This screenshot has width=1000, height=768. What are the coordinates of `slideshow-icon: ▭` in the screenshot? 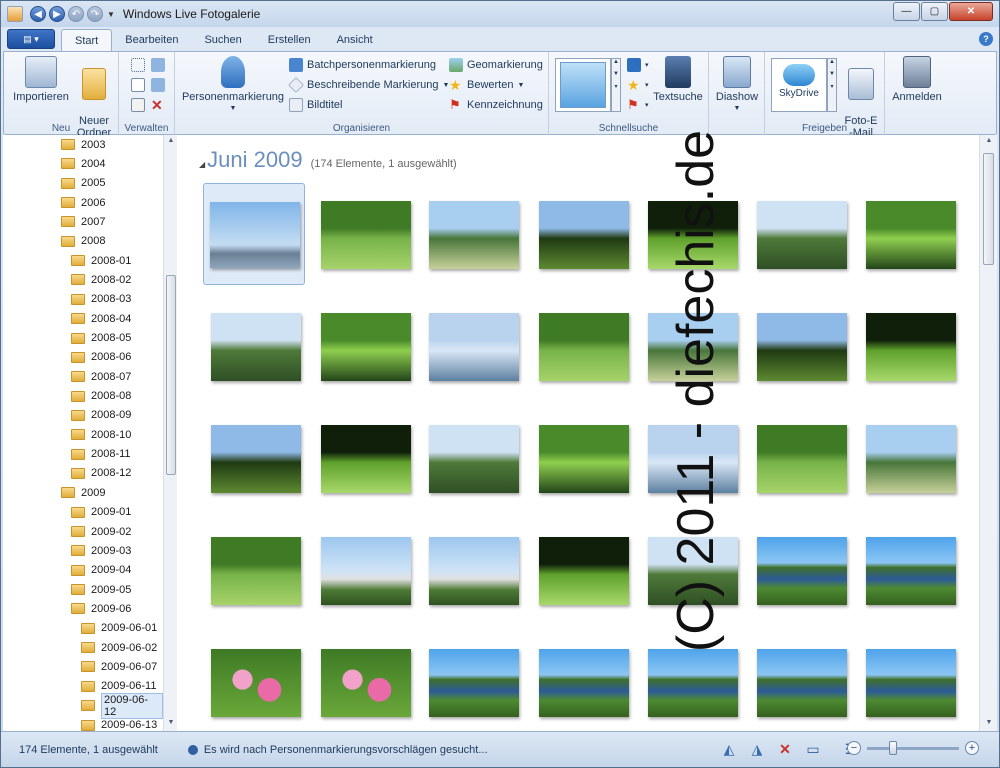 It's located at (813, 749).